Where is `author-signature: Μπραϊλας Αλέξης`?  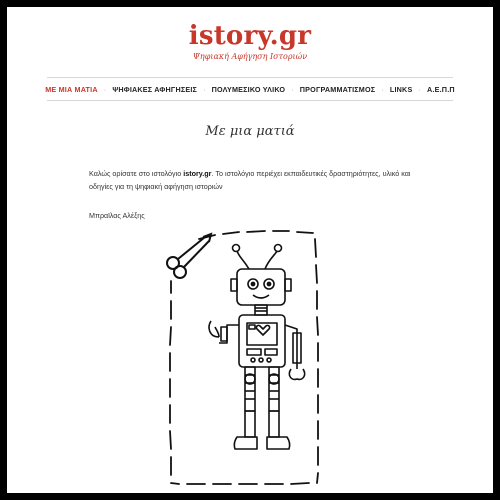 author-signature: Μπραϊλας Αλέξης is located at coordinates (117, 215).